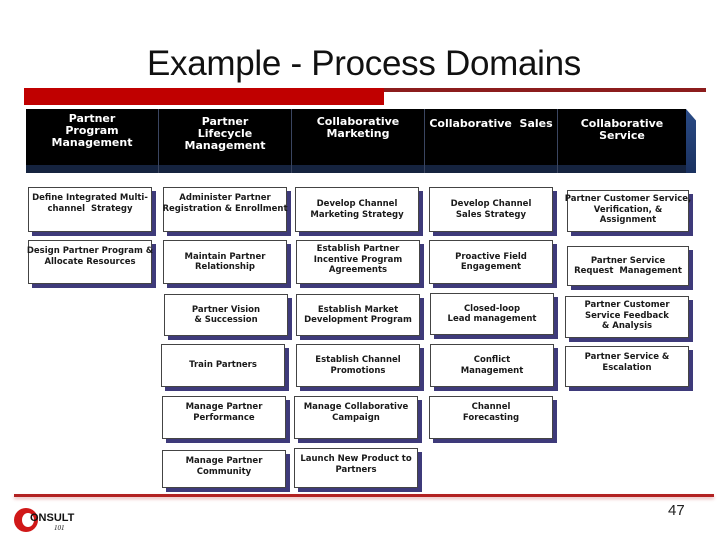 Image resolution: width=728 pixels, height=546 pixels. What do you see at coordinates (358, 127) in the screenshot?
I see `domain-header-label: Collaborative Marketing` at bounding box center [358, 127].